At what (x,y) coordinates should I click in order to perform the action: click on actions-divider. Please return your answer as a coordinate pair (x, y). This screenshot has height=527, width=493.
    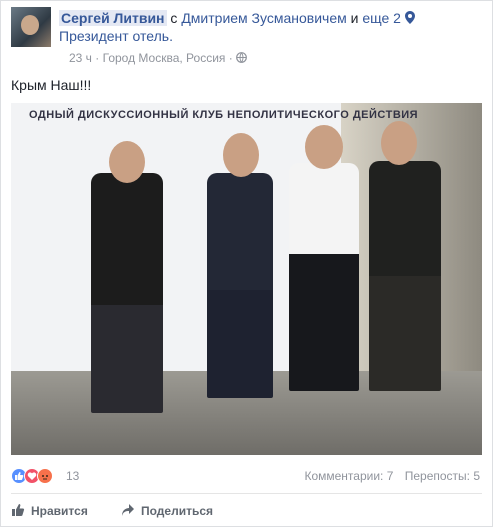
    Looking at the image, I should click on (246, 493).